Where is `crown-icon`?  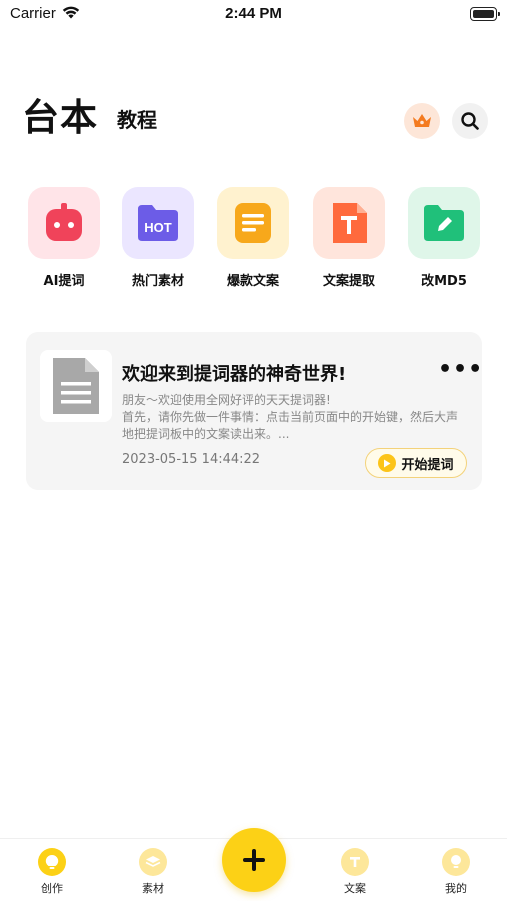
crown-icon is located at coordinates (422, 120).